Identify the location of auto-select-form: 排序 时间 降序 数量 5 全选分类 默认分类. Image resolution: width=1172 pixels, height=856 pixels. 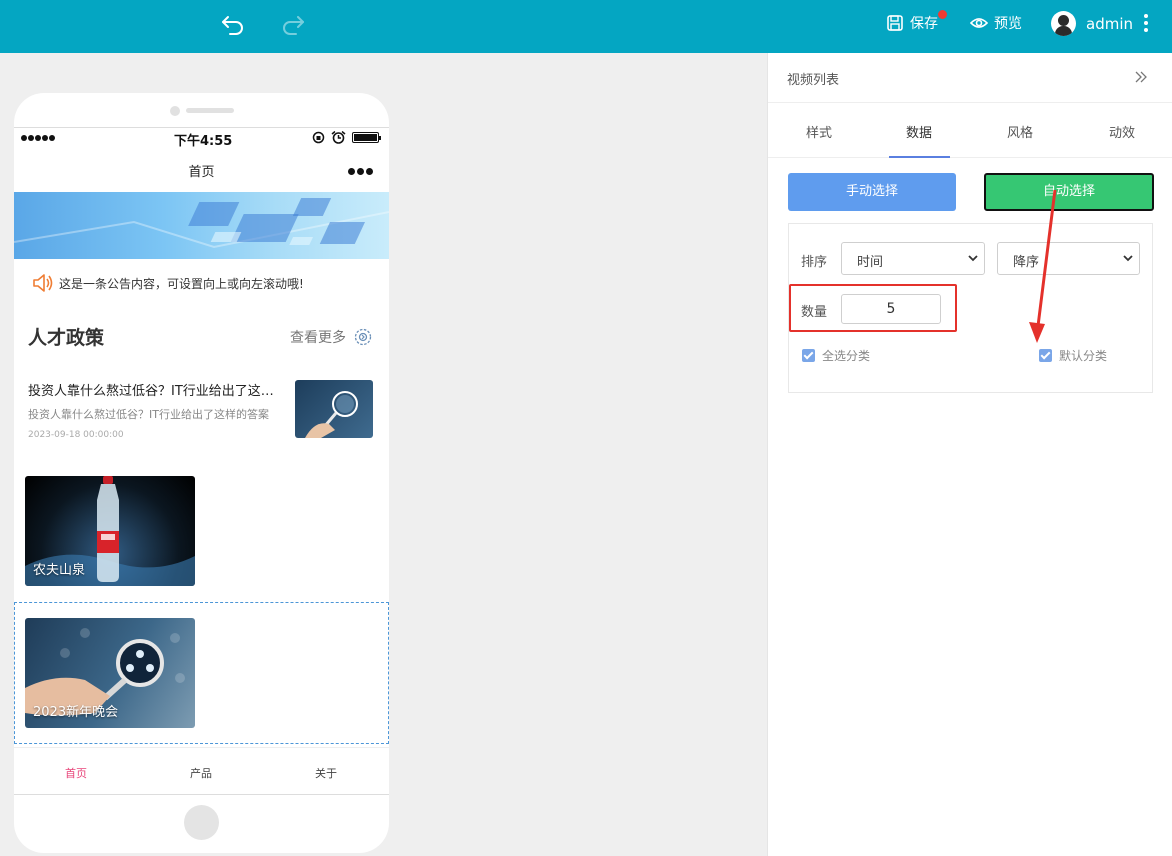
(970, 308).